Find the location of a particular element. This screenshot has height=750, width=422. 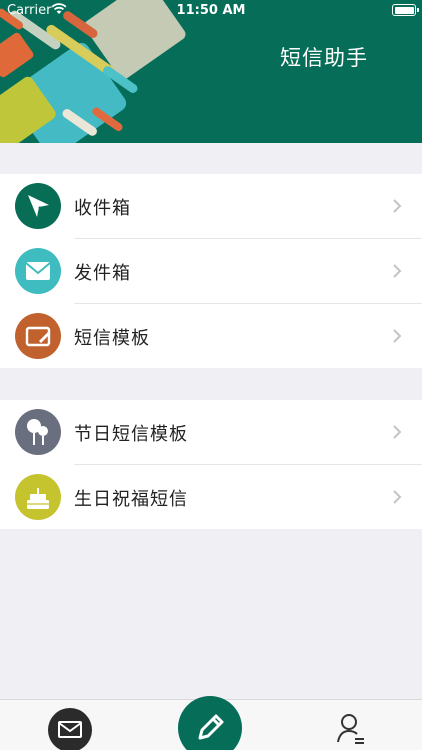

lollipop-icon is located at coordinates (38, 432).